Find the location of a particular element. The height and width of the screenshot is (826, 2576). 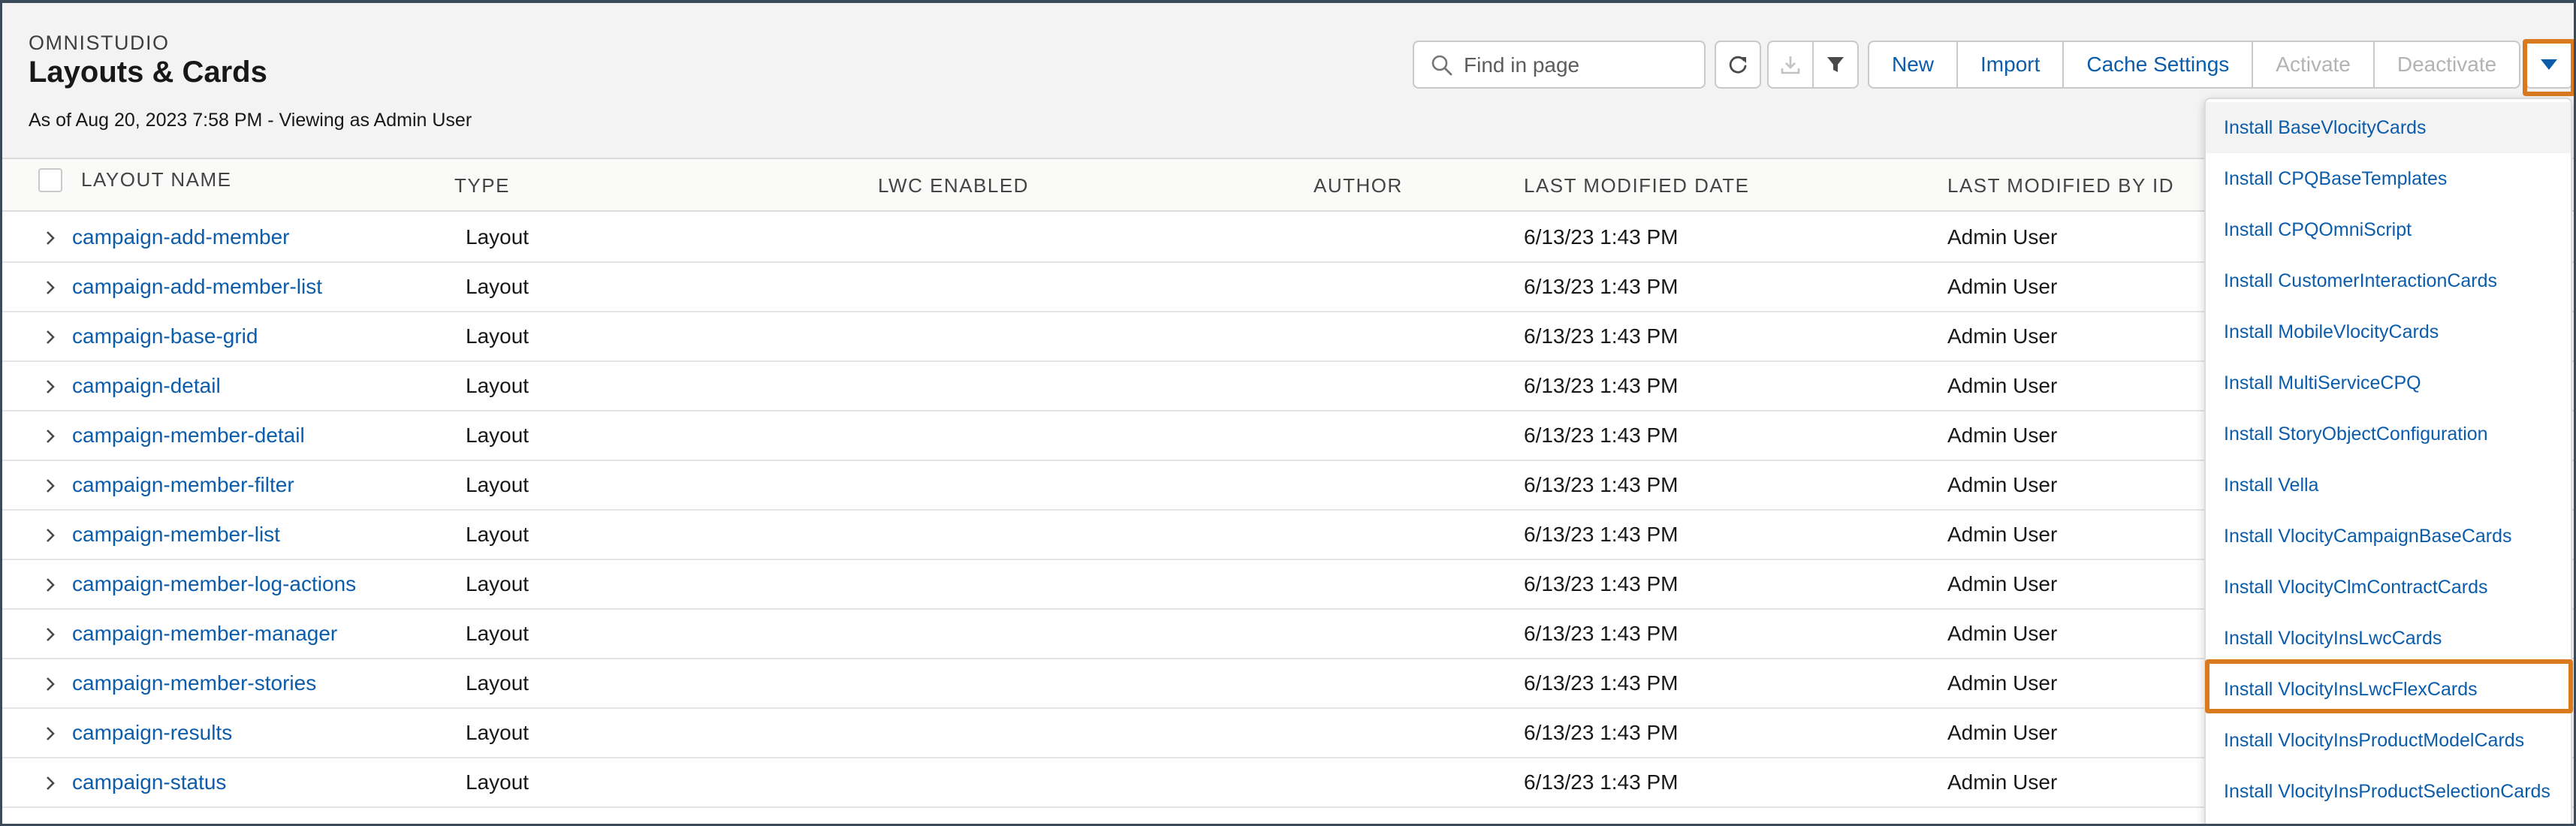

layout-name-link: campaign-detail is located at coordinates (146, 386).